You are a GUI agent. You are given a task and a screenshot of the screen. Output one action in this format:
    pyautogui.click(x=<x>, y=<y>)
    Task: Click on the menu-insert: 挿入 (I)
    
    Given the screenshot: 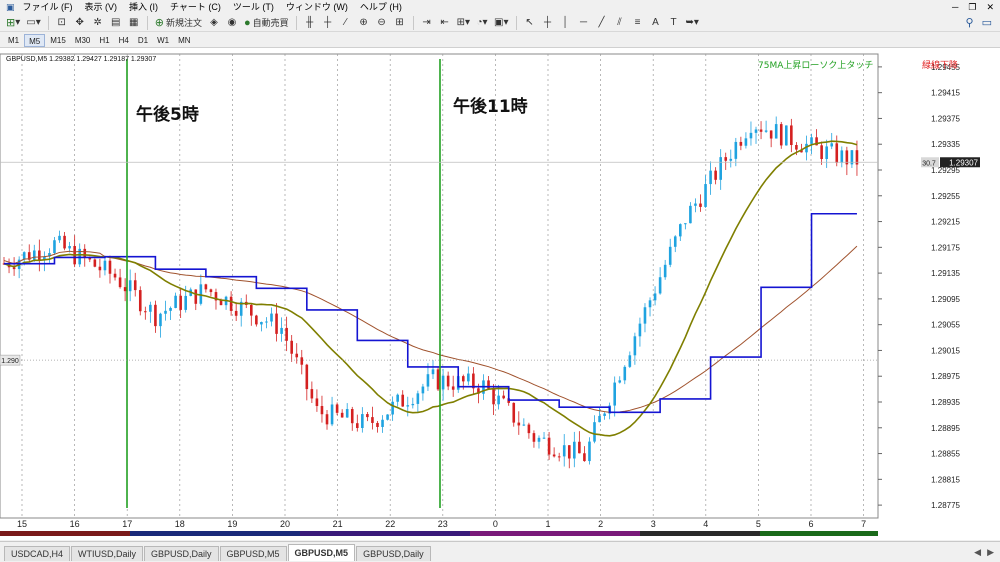 What is the action you would take?
    pyautogui.click(x=143, y=7)
    